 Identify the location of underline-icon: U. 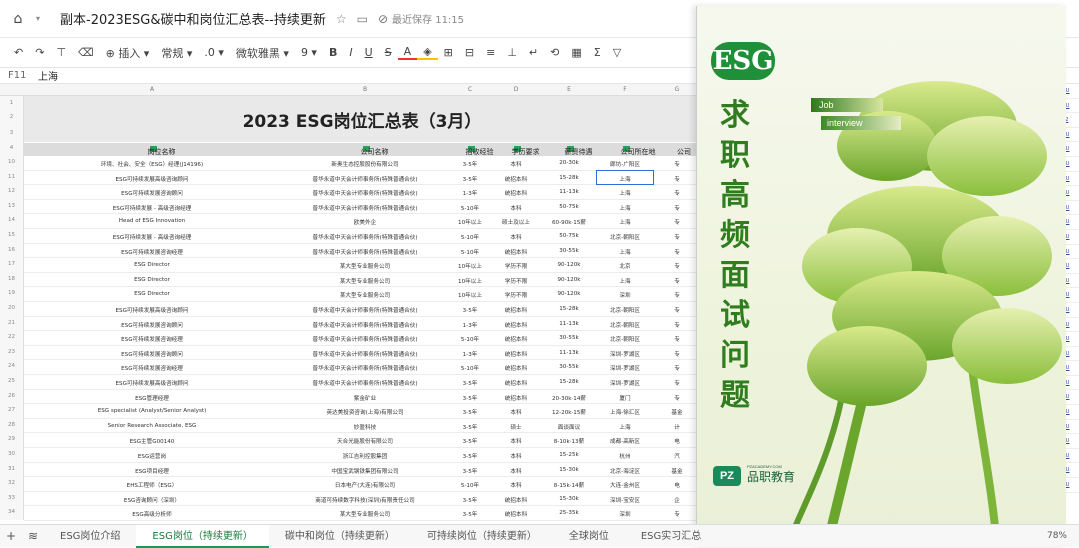
(369, 52).